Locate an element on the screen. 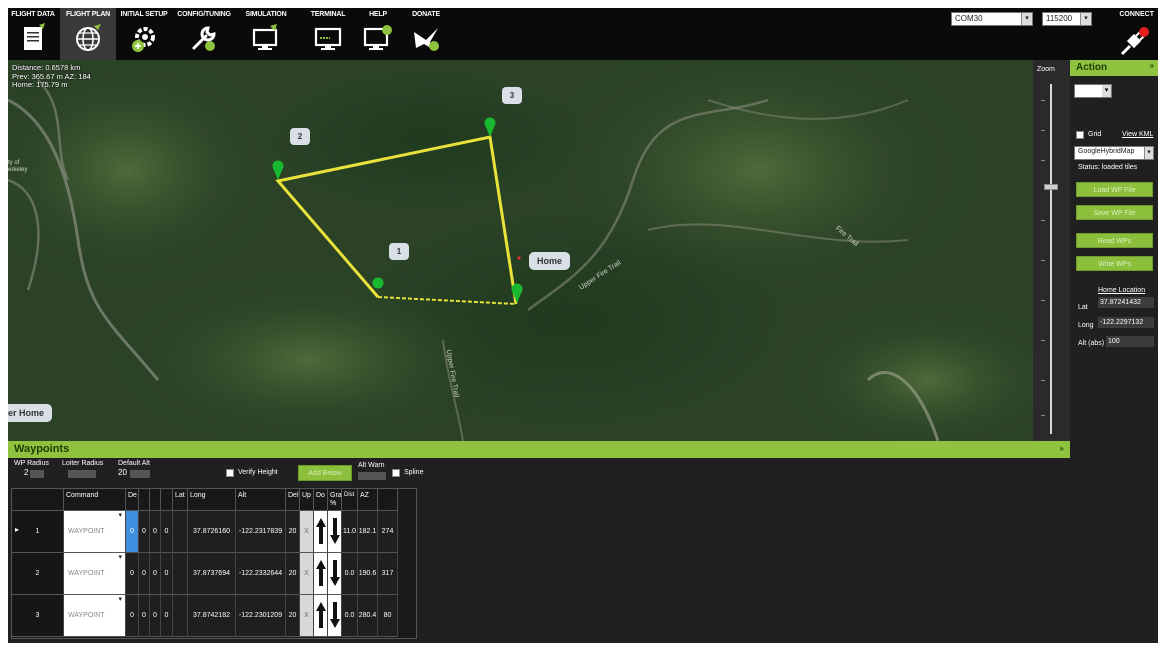 Image resolution: width=1158 pixels, height=647 pixels. wp-radius-input is located at coordinates (37, 474).